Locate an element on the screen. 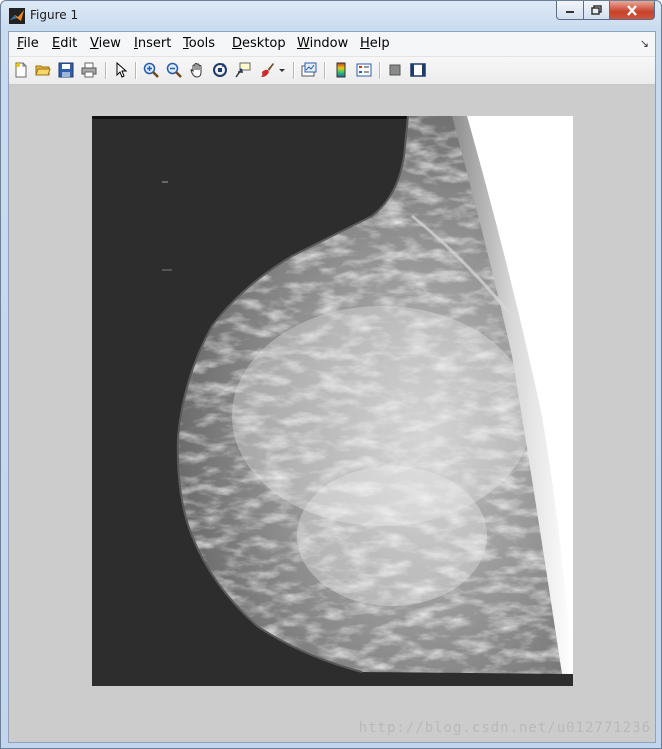  save-button is located at coordinates (66, 70).